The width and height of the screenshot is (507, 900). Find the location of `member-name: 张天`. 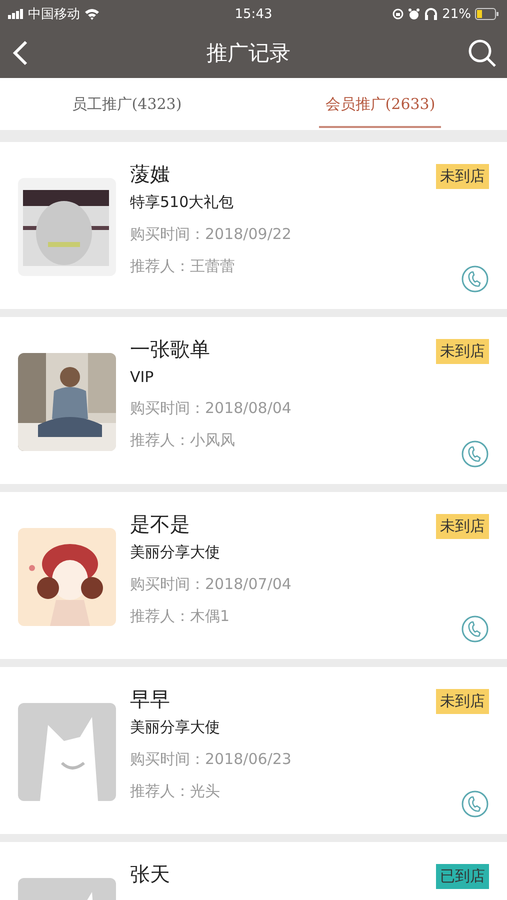

member-name: 张天 is located at coordinates (150, 874).